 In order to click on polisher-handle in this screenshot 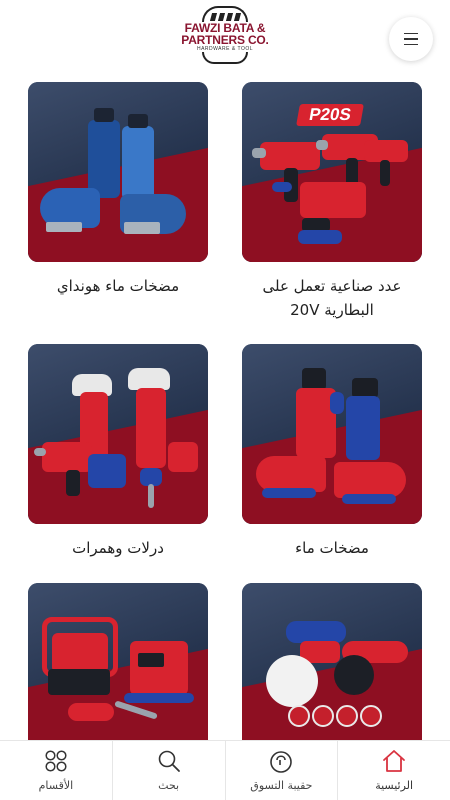, I will do `click(316, 632)`.